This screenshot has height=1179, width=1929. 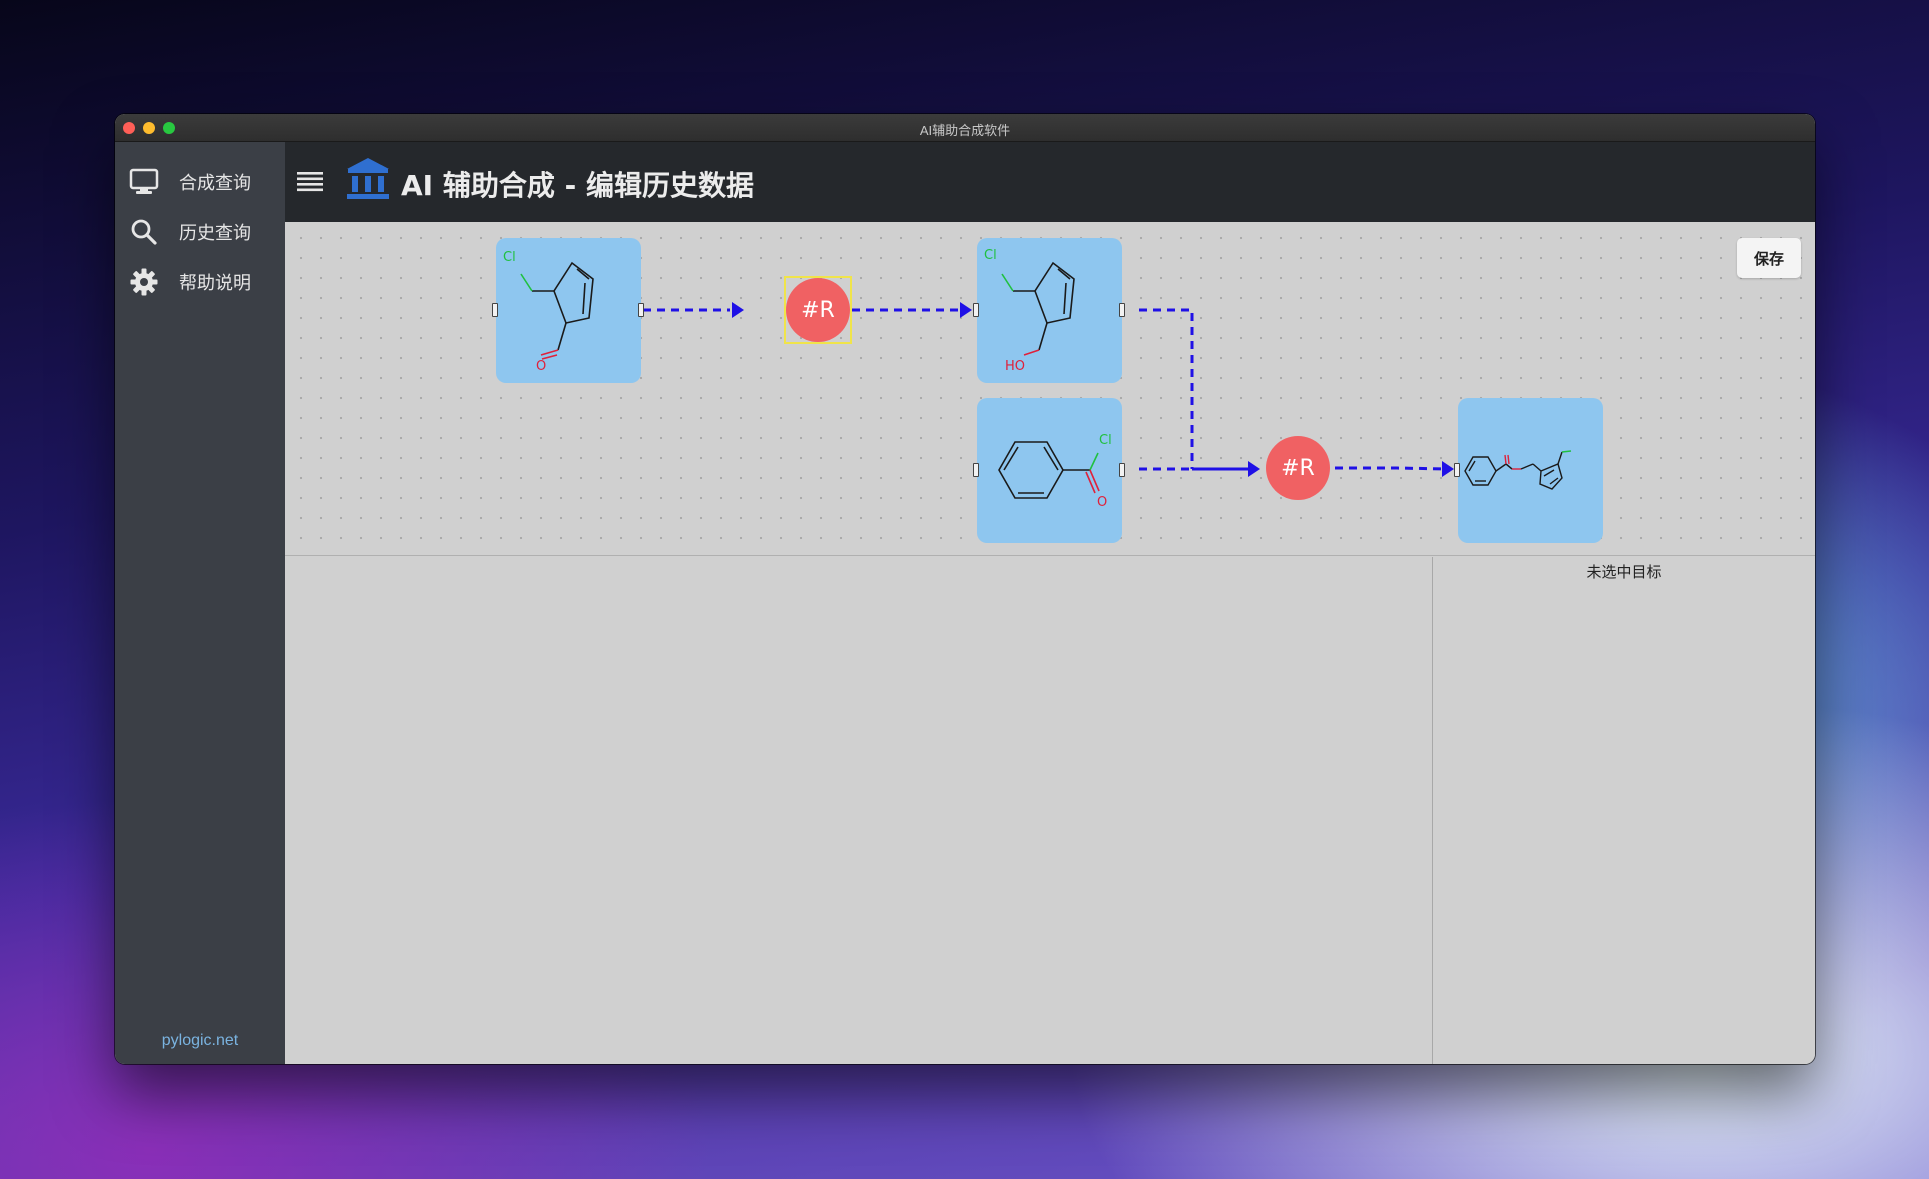 I want to click on molecule-node-ester-product, so click(x=1530, y=470).